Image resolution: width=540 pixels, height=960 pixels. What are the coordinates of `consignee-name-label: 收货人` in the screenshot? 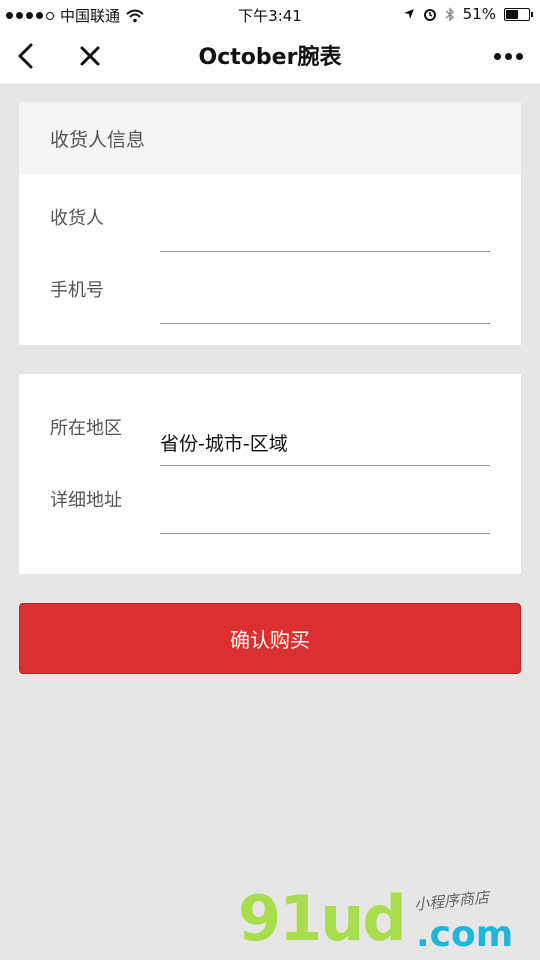 It's located at (77, 218).